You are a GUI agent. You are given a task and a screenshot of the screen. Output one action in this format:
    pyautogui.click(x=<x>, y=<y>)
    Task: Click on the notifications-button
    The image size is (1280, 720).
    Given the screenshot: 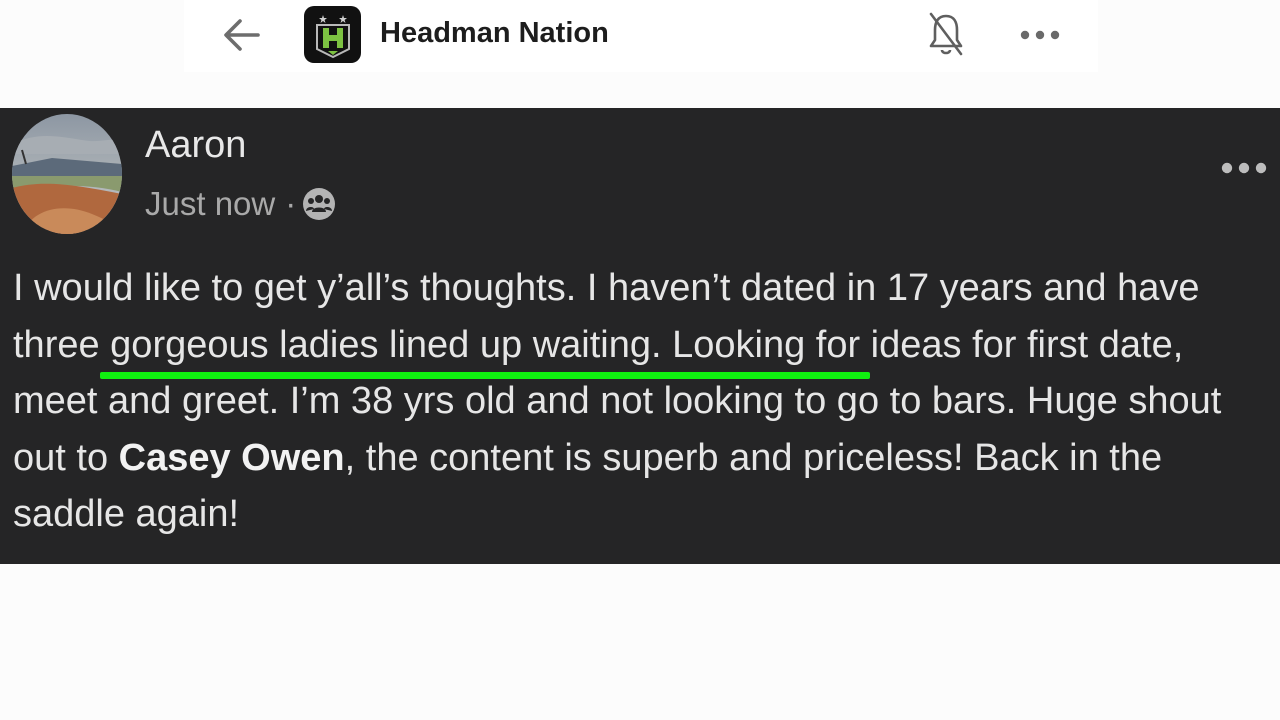 What is the action you would take?
    pyautogui.click(x=946, y=34)
    